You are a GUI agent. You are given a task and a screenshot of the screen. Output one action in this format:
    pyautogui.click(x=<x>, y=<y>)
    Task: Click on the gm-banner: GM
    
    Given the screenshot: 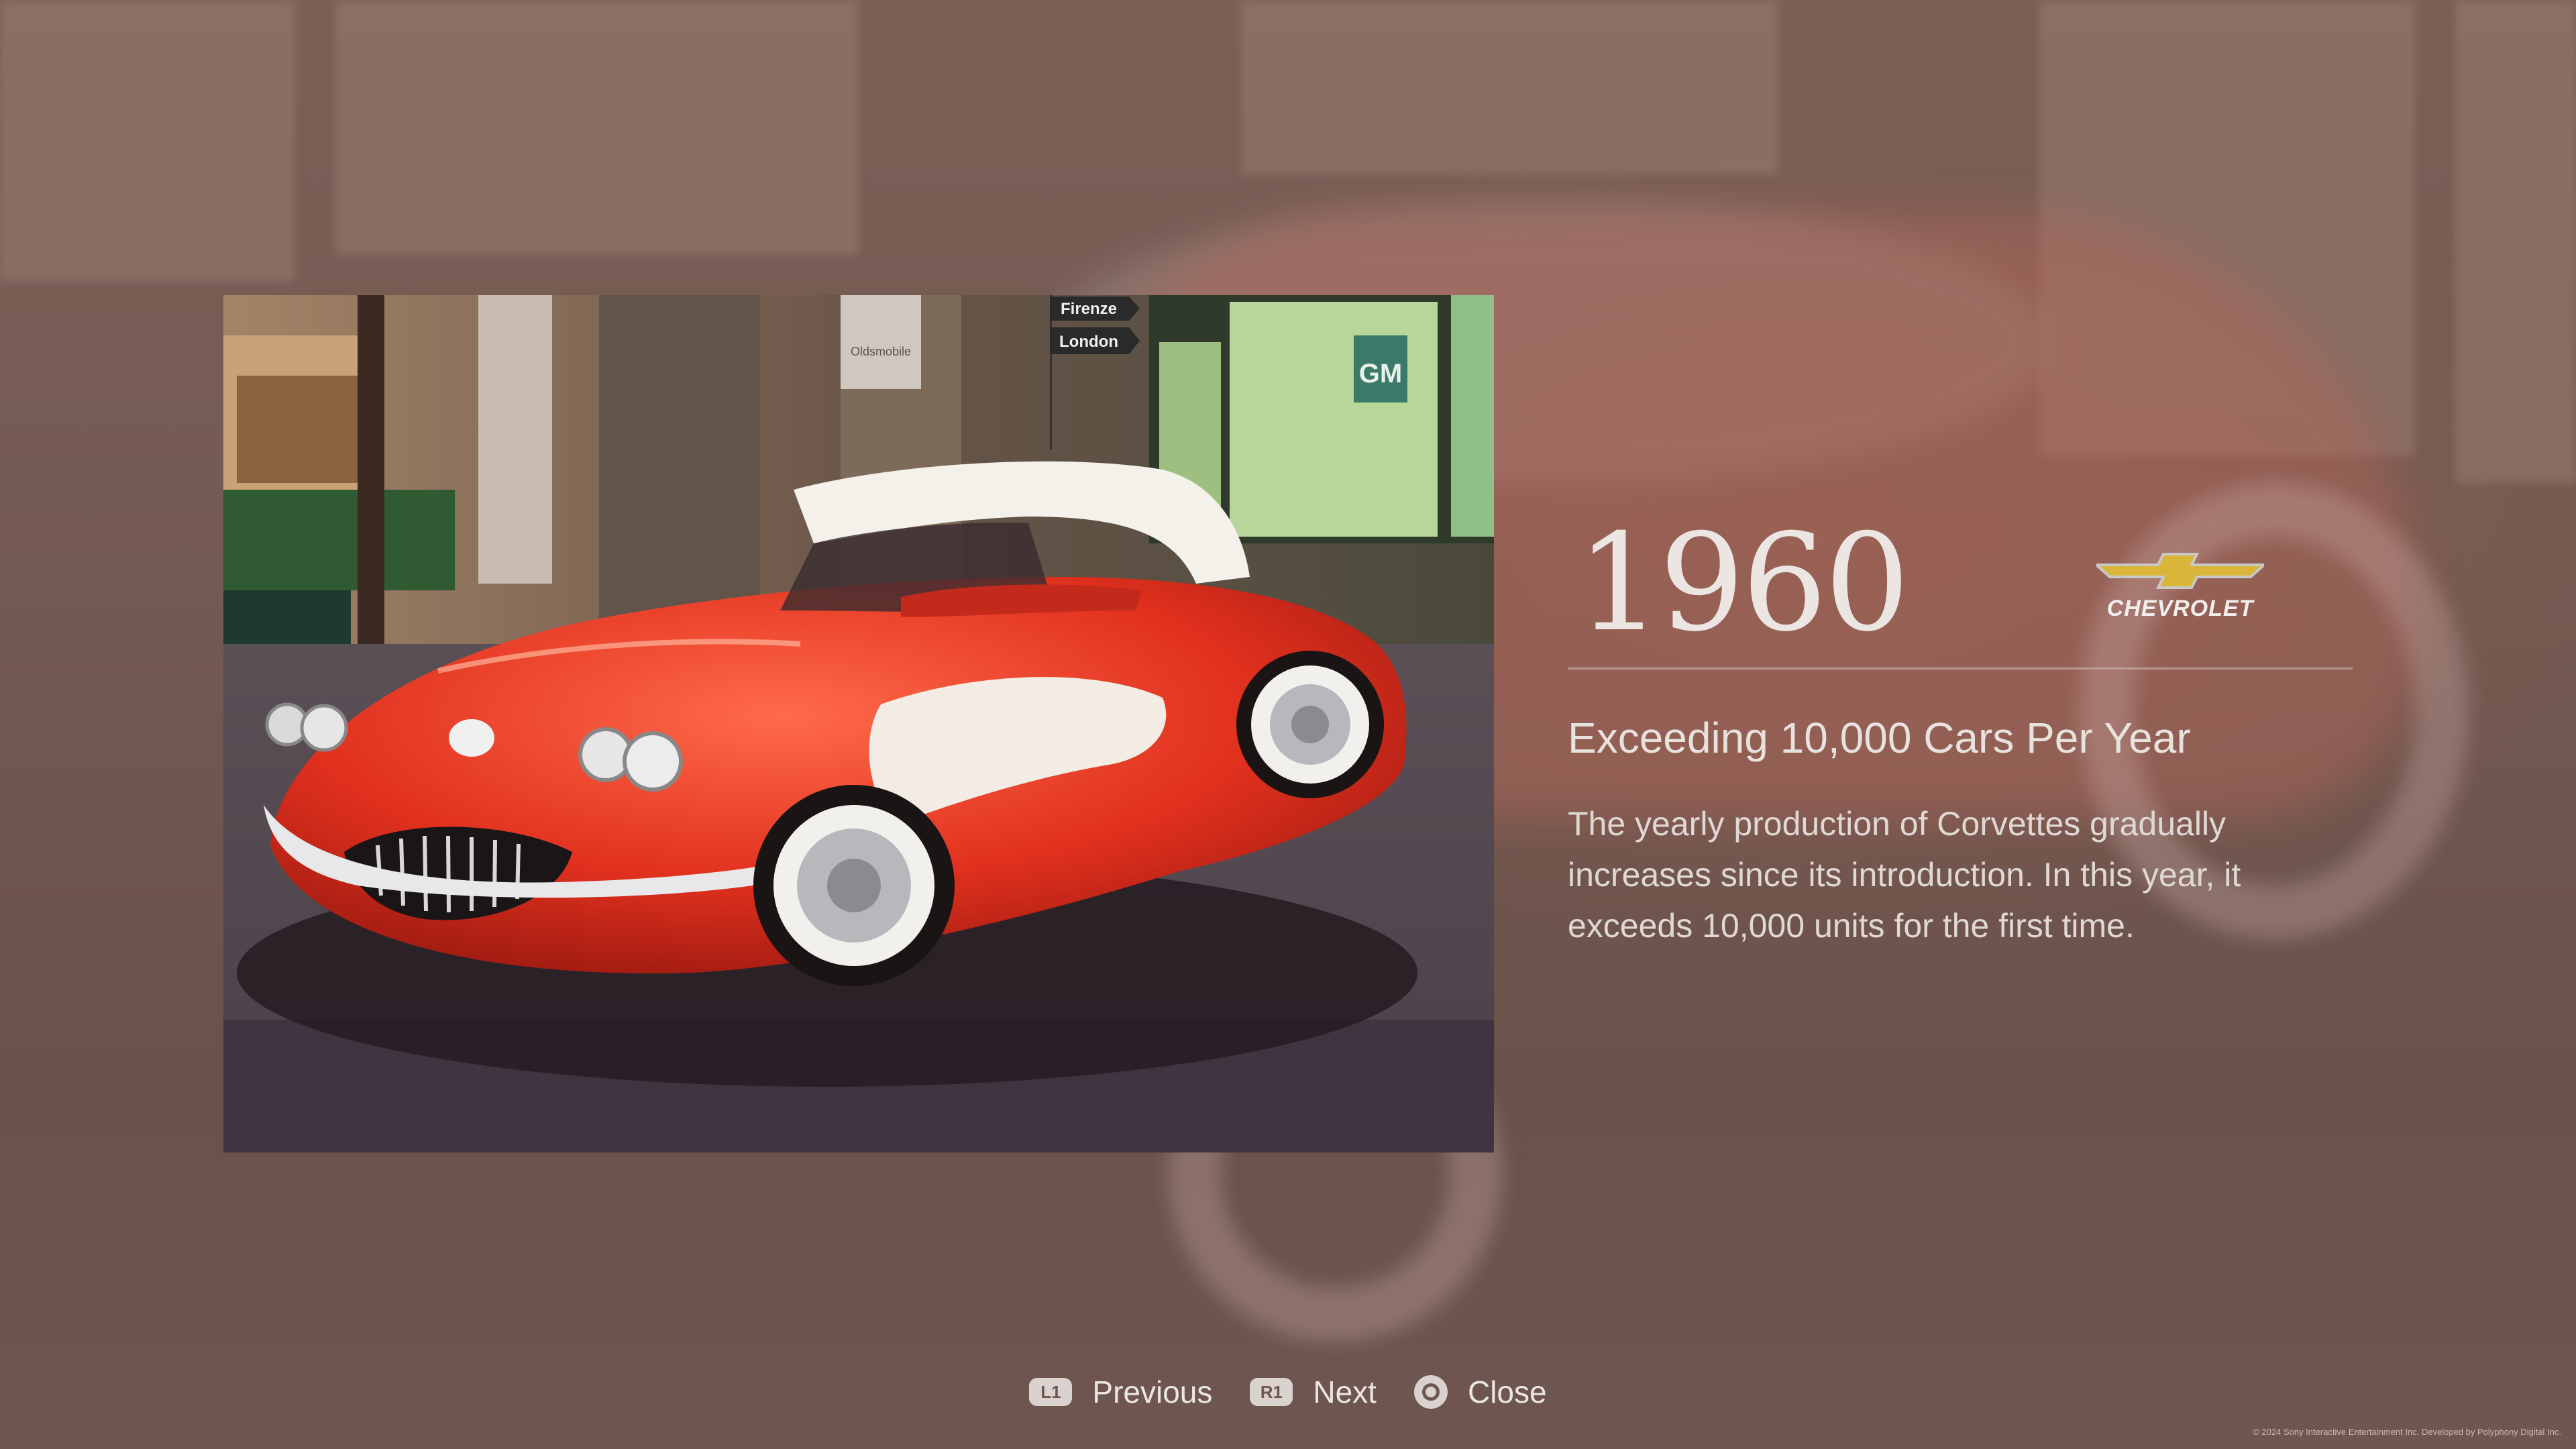 What is the action you would take?
    pyautogui.click(x=1380, y=373)
    